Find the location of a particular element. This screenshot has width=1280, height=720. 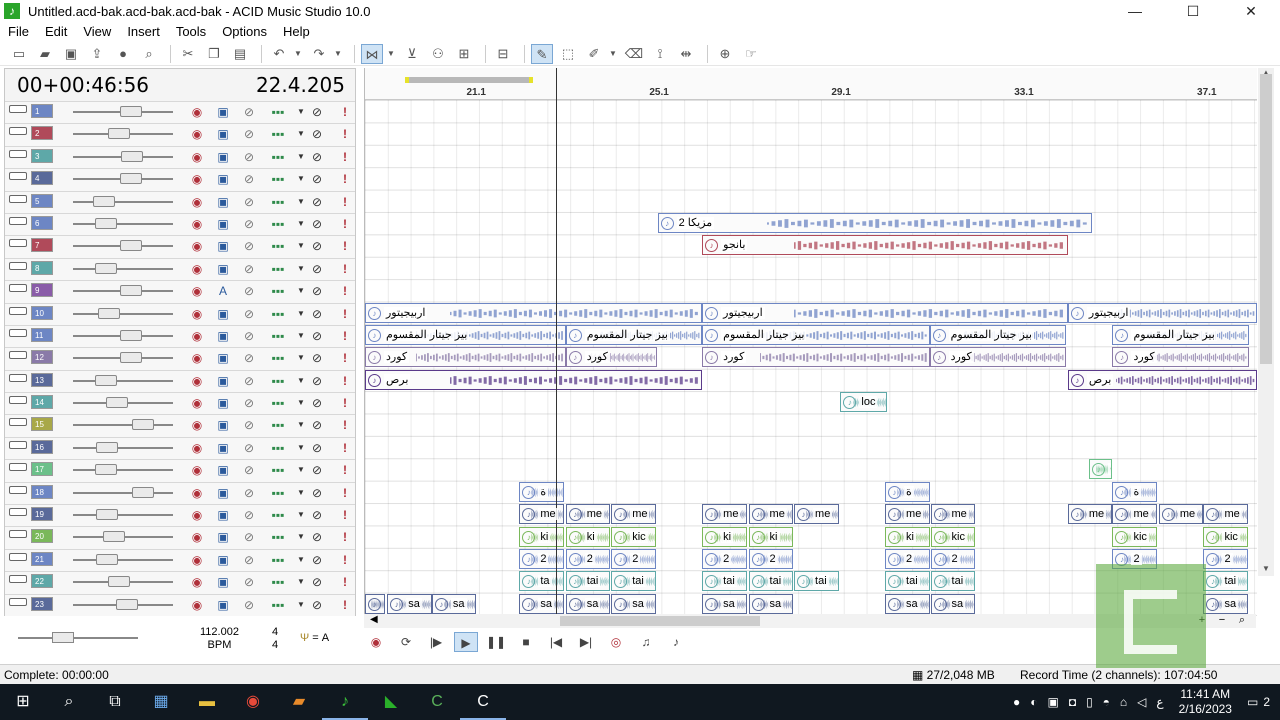

audio-clip: ♪ 2 is located at coordinates (771, 559).